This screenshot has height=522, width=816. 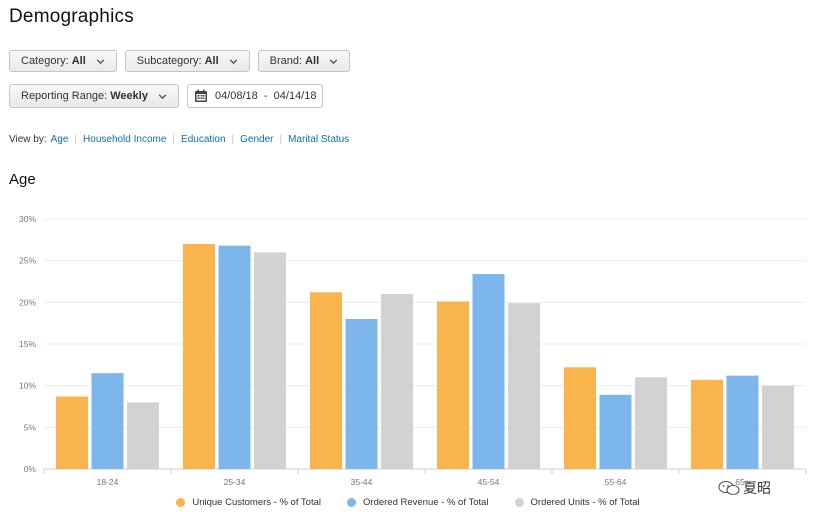 I want to click on view-by-age-link: Age, so click(x=60, y=139).